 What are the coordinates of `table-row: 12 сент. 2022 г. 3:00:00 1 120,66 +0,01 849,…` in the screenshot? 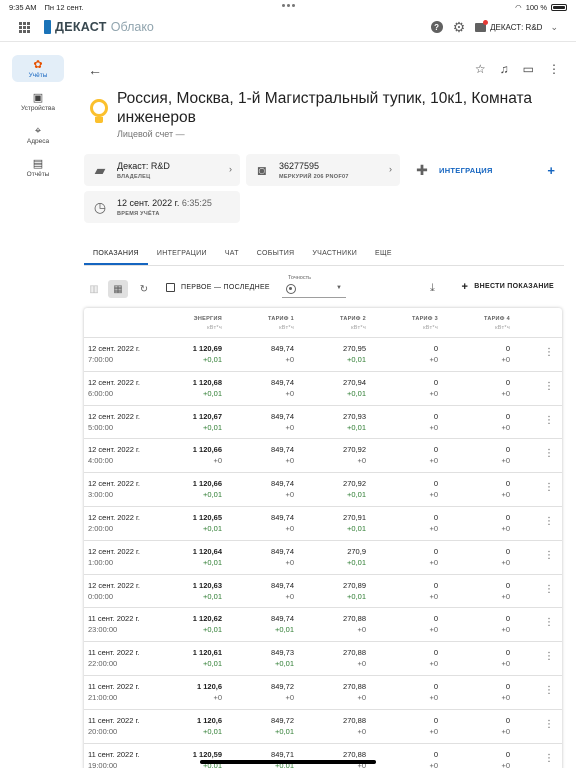 It's located at (323, 490).